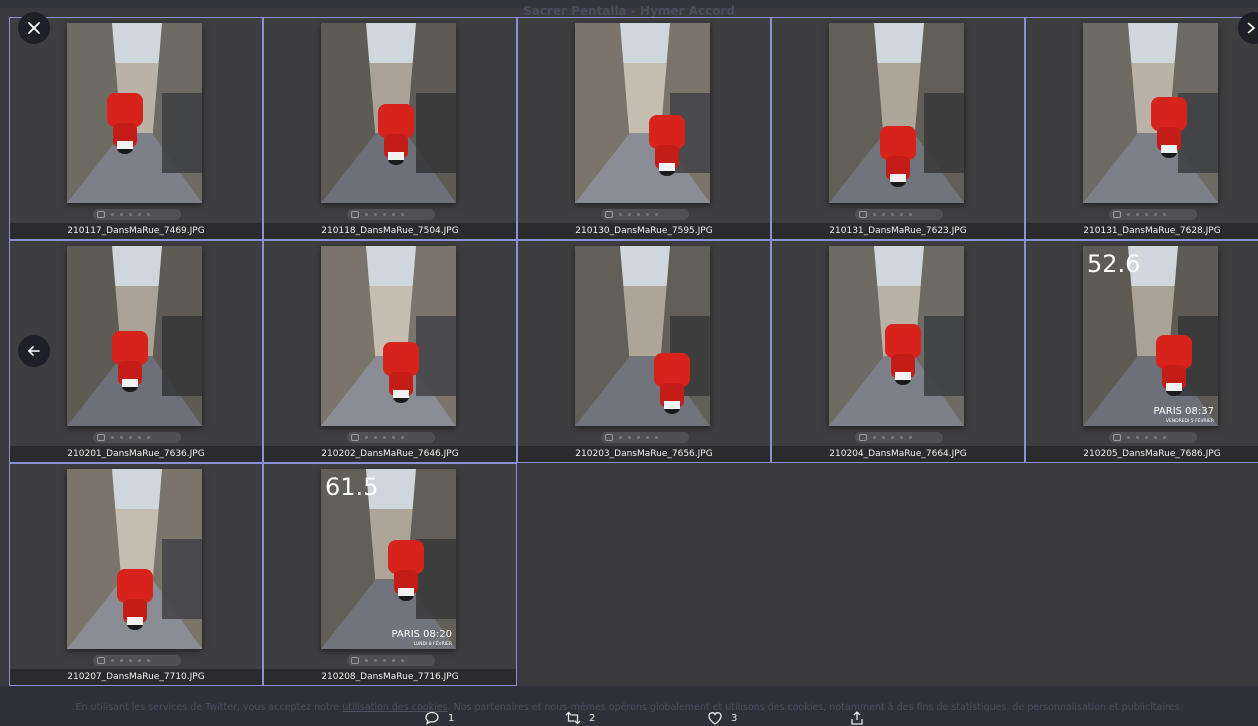 This screenshot has width=1258, height=726. I want to click on thumbnail-photo: 61.5 PARIS 08:20 LUNDI 8 FÉVRIER, so click(388, 559).